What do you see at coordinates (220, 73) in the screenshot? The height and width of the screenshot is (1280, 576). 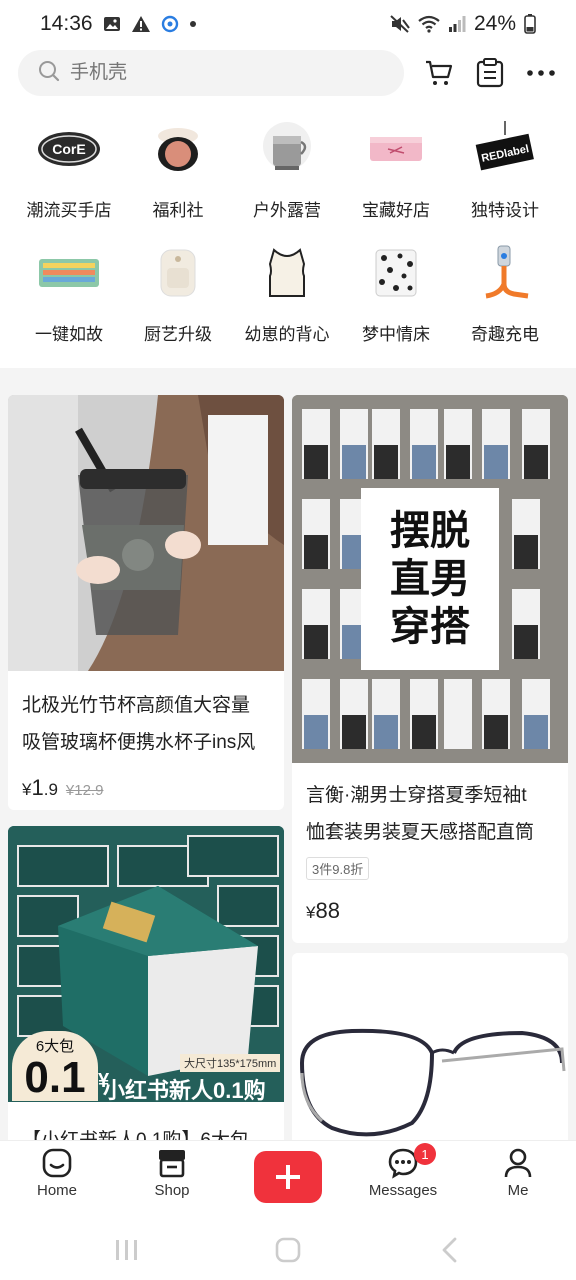 I see `search-input` at bounding box center [220, 73].